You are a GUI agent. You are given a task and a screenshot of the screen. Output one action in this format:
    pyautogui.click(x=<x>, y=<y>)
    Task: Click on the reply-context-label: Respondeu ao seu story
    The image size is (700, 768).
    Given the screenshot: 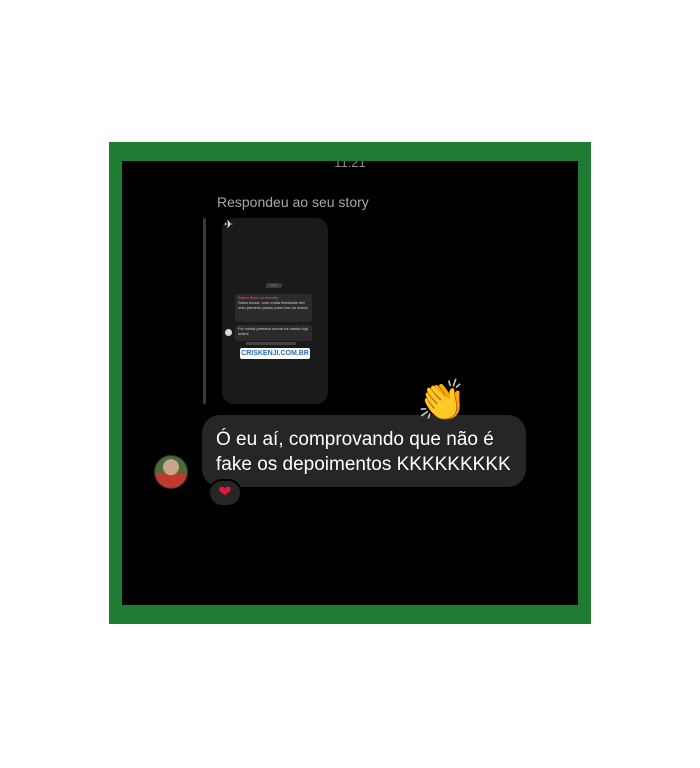 What is the action you would take?
    pyautogui.click(x=293, y=202)
    